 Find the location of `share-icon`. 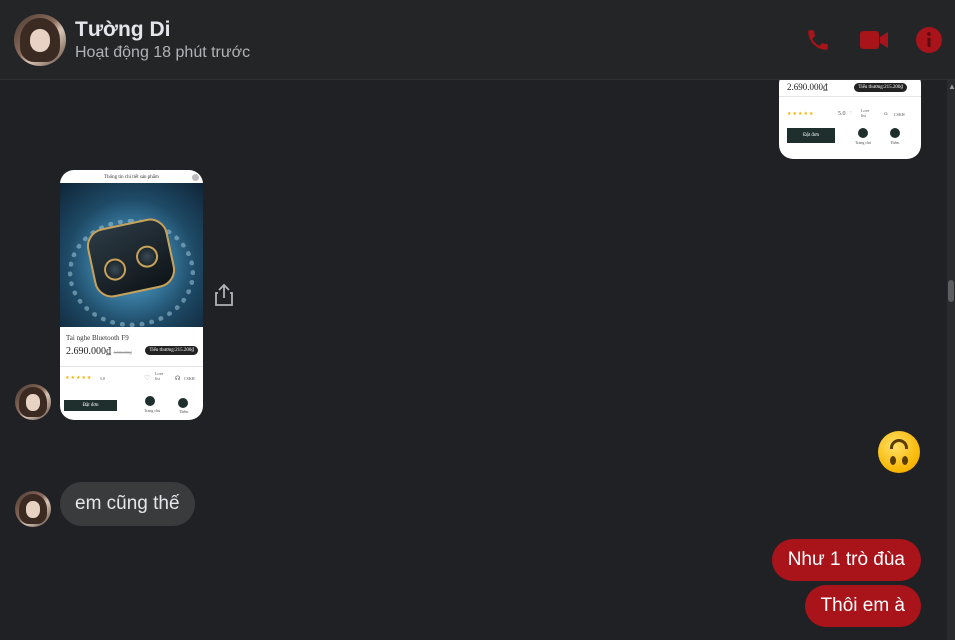

share-icon is located at coordinates (224, 295).